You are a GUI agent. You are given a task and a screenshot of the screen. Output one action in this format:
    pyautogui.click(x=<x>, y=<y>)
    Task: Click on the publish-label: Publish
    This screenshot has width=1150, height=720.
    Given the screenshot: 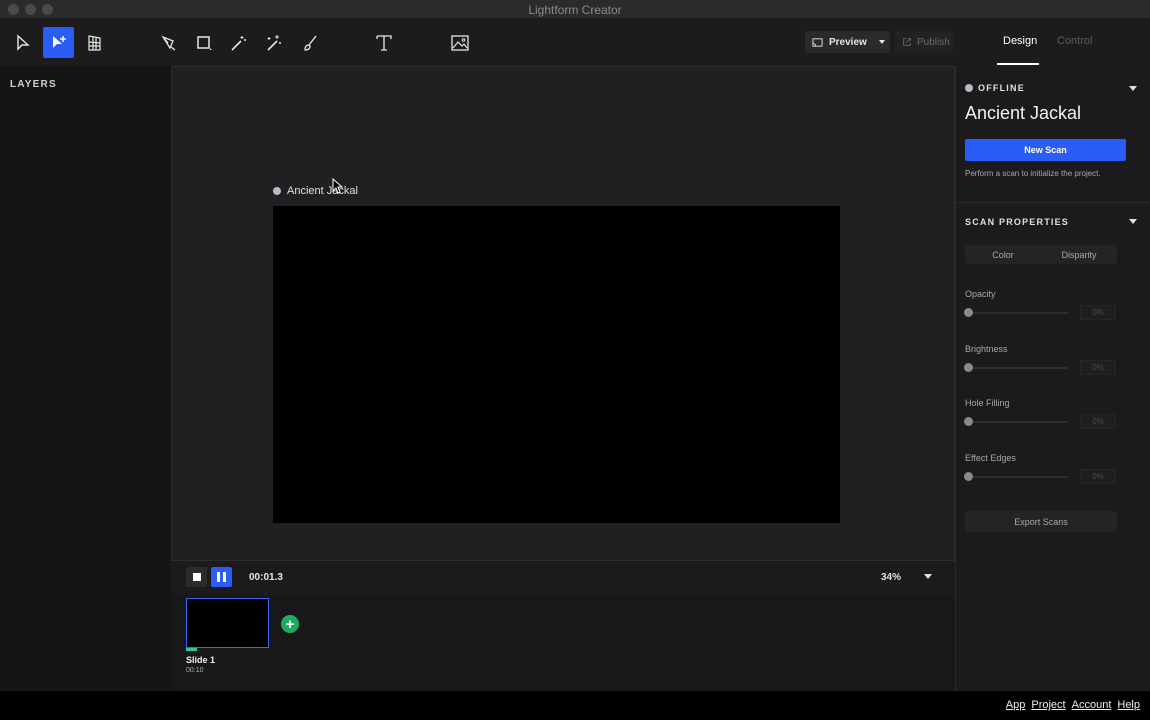 What is the action you would take?
    pyautogui.click(x=933, y=42)
    